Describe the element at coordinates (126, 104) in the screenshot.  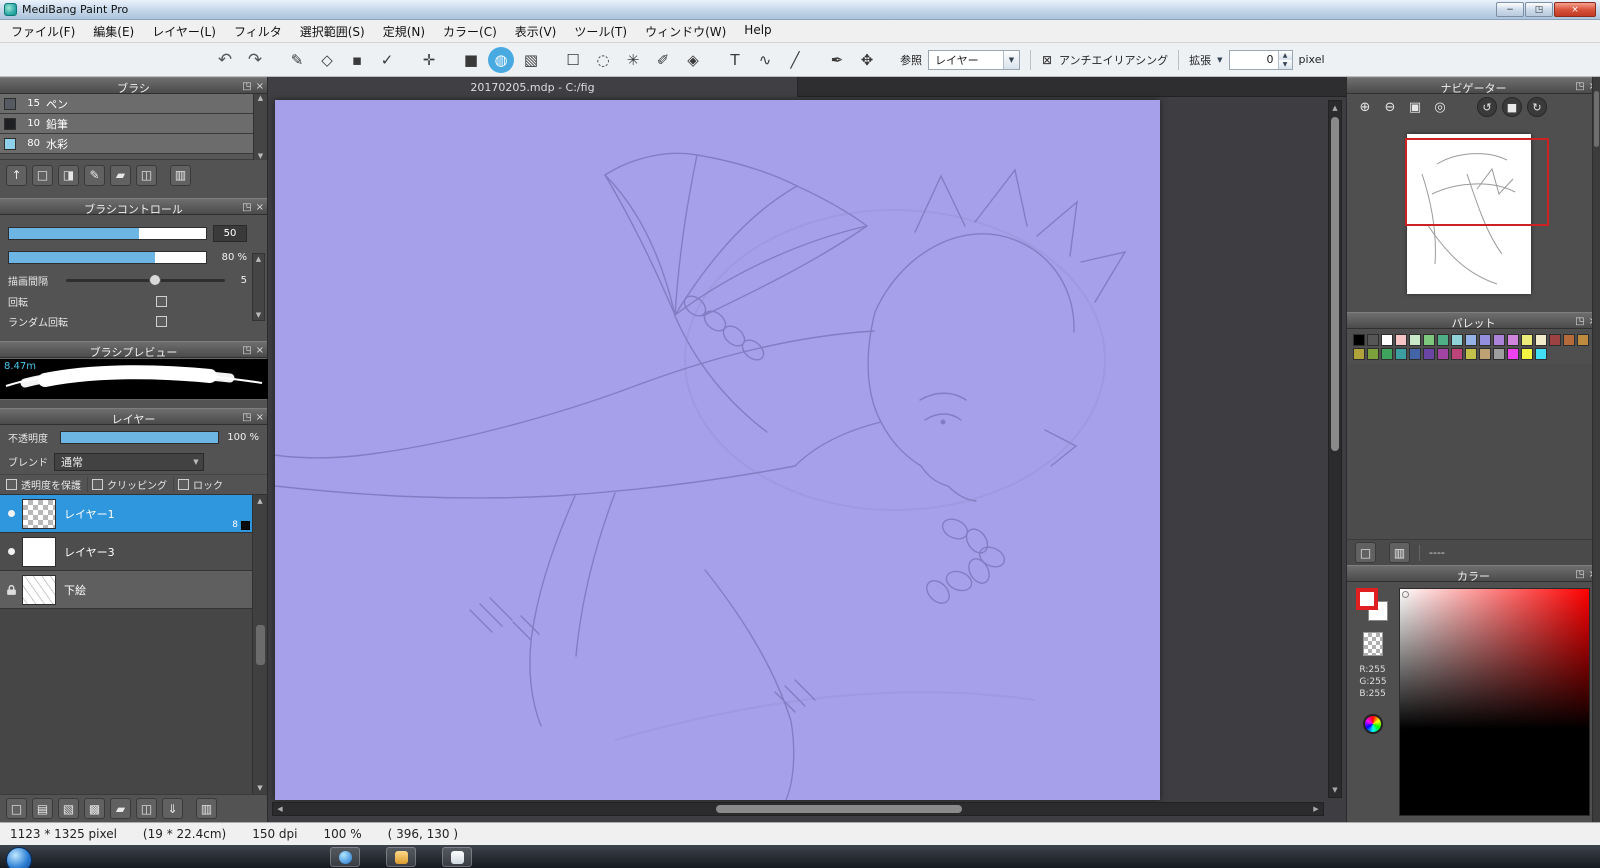
I see `brush-list-item: 15 ペン` at that location.